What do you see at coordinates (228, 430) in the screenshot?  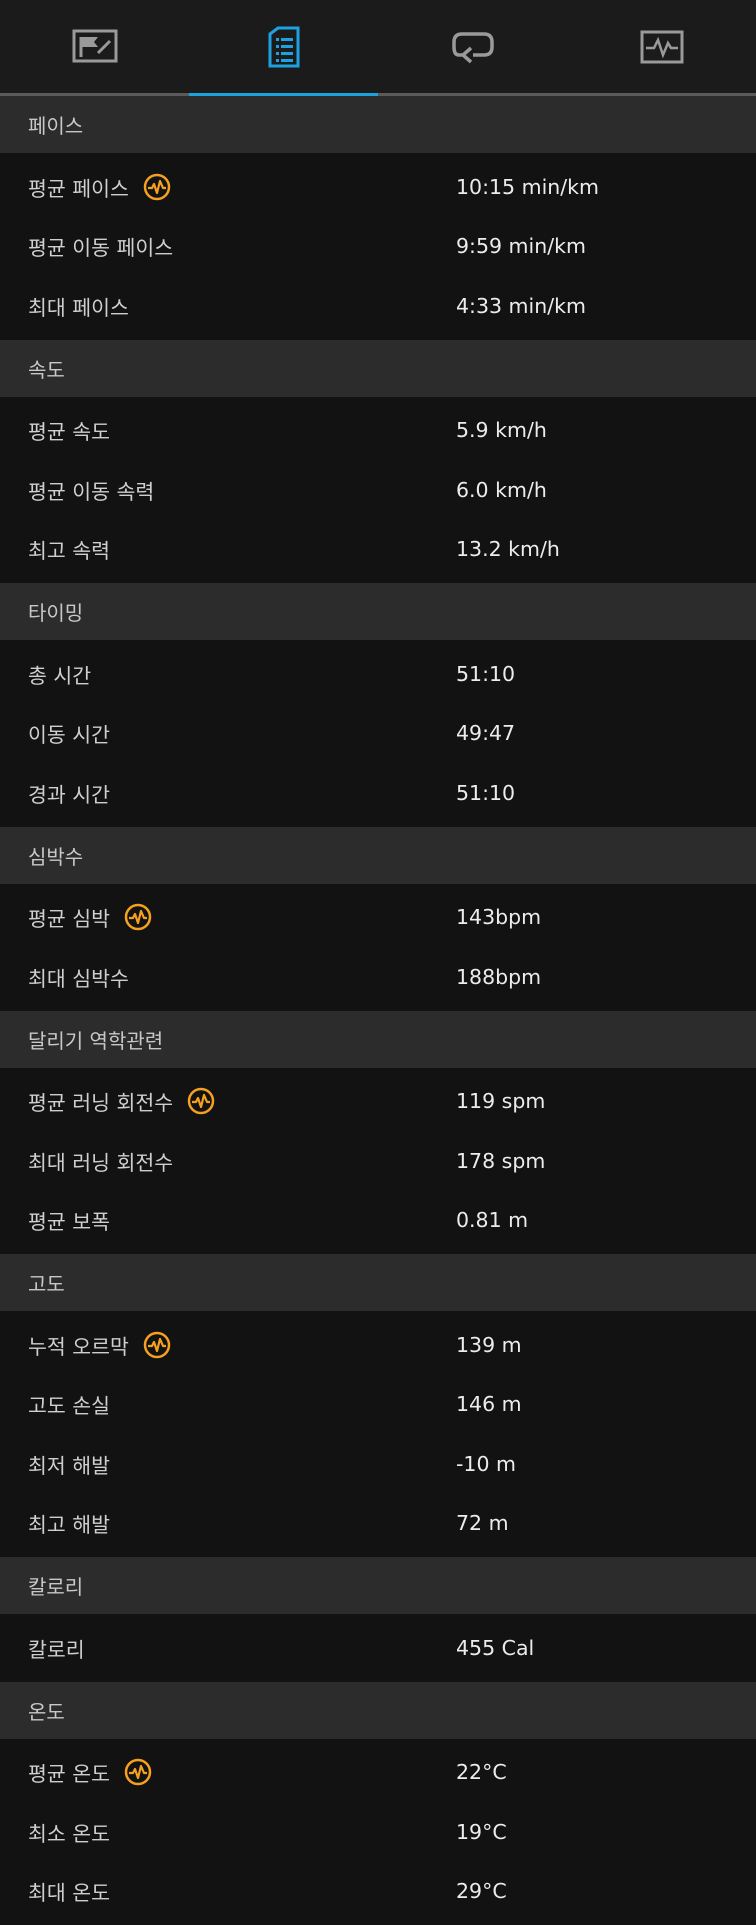 I see `stat-label-cell: 평균 속도` at bounding box center [228, 430].